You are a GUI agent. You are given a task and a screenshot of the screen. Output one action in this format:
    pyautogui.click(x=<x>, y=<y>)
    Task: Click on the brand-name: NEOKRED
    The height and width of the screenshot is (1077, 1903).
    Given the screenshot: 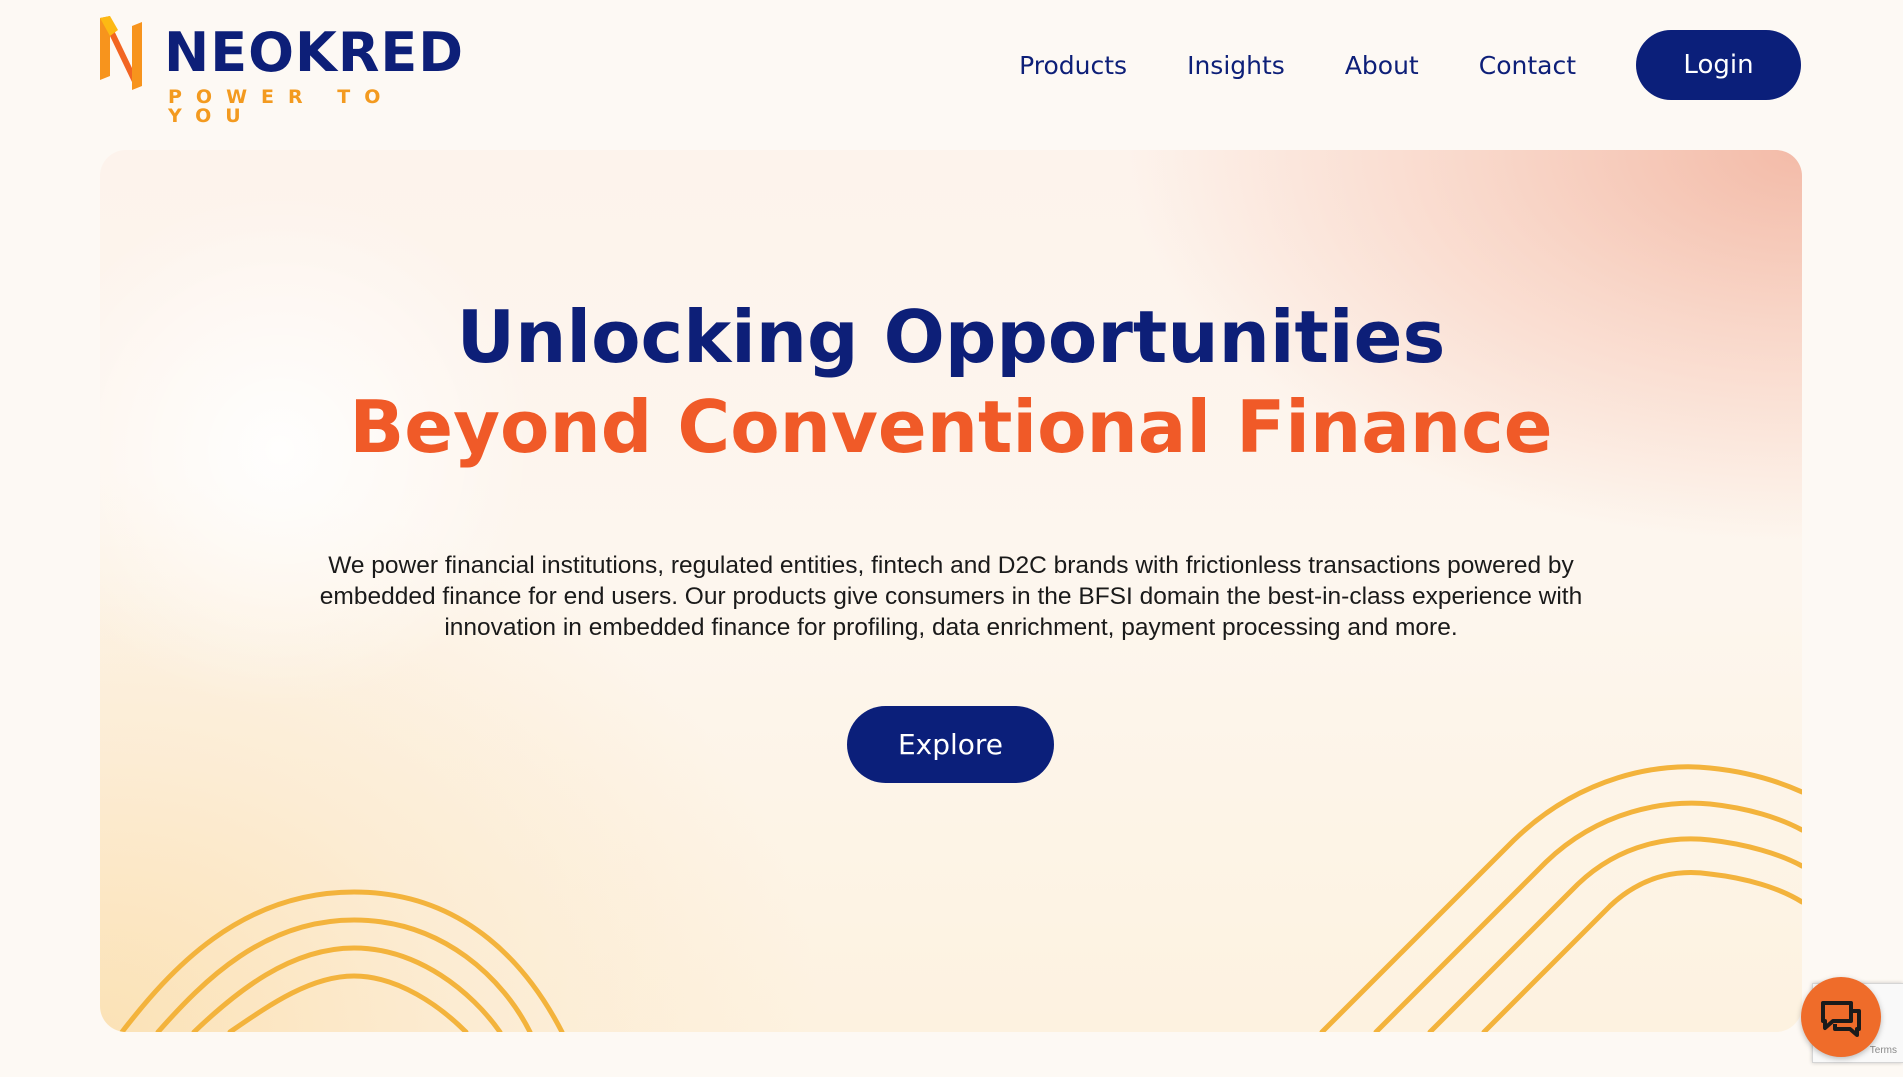 What is the action you would take?
    pyautogui.click(x=314, y=52)
    